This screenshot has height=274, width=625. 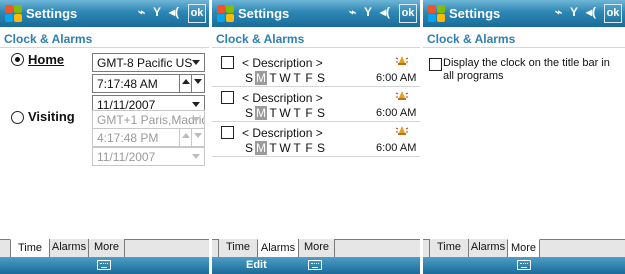 I want to click on home-timezone-select: GMT-8 Pacific US, so click(x=148, y=62).